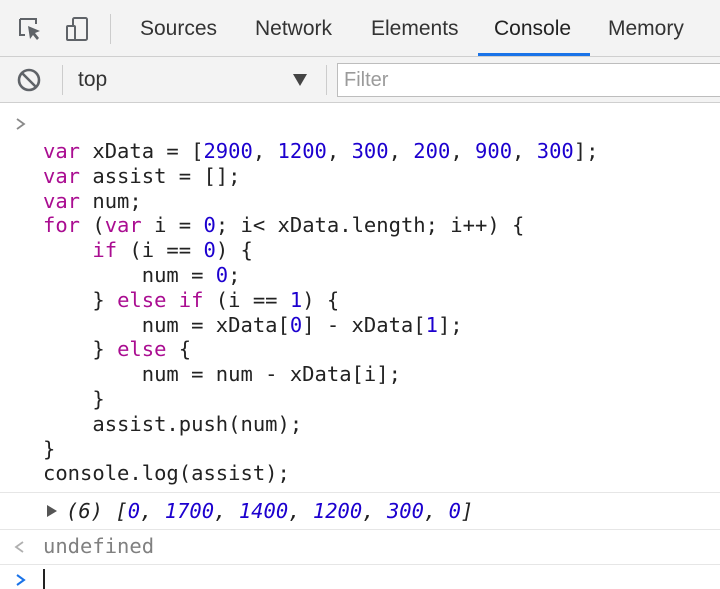 The image size is (720, 589). I want to click on context-value: top, so click(93, 79).